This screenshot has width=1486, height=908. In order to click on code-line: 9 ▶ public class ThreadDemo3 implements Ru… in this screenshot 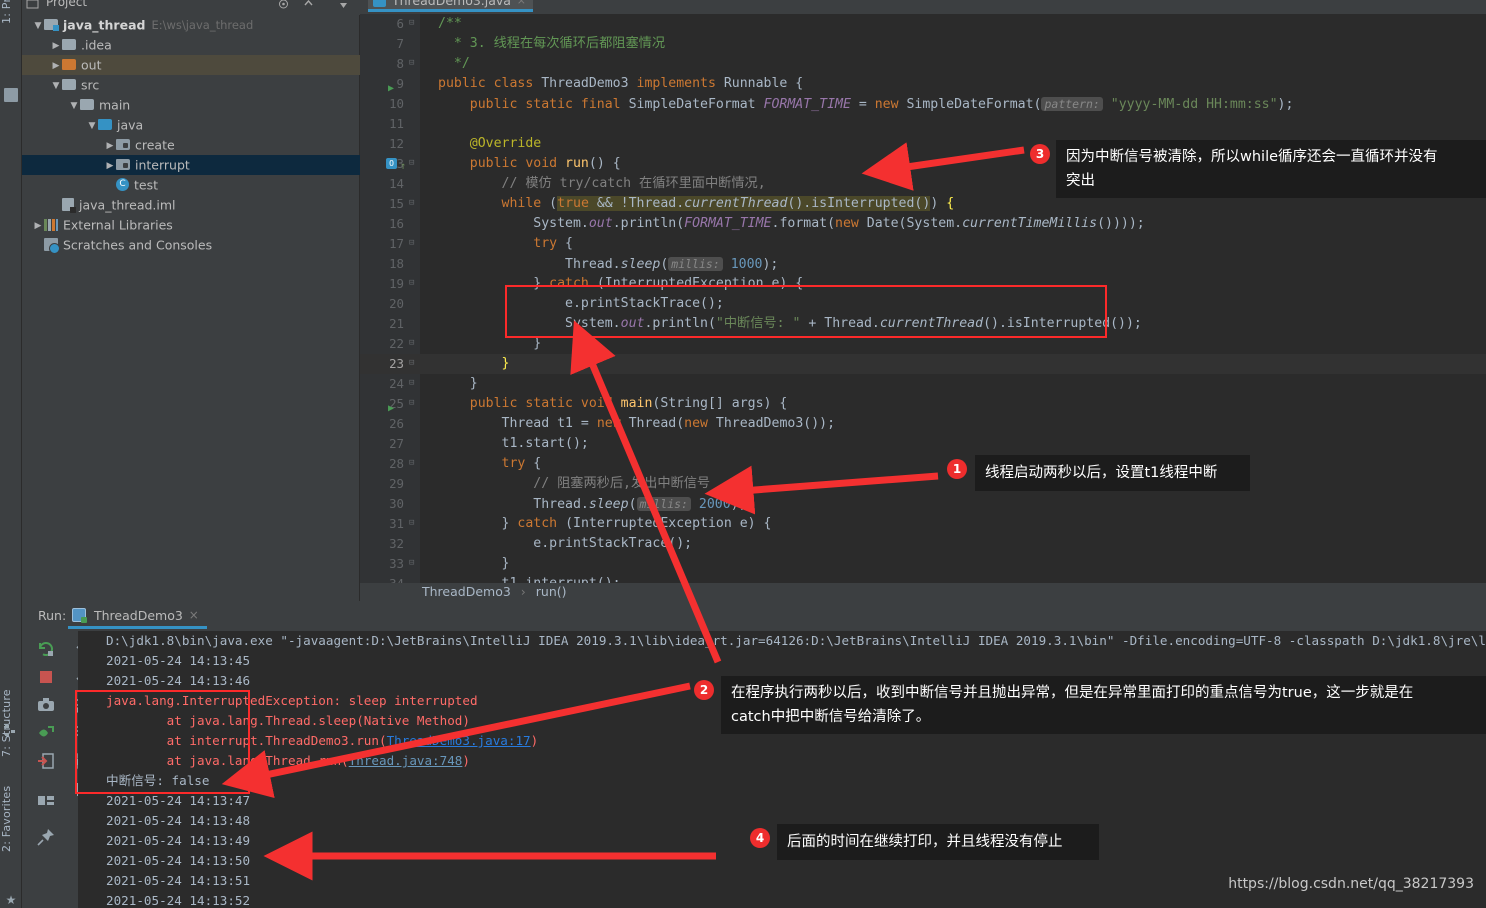, I will do `click(923, 84)`.